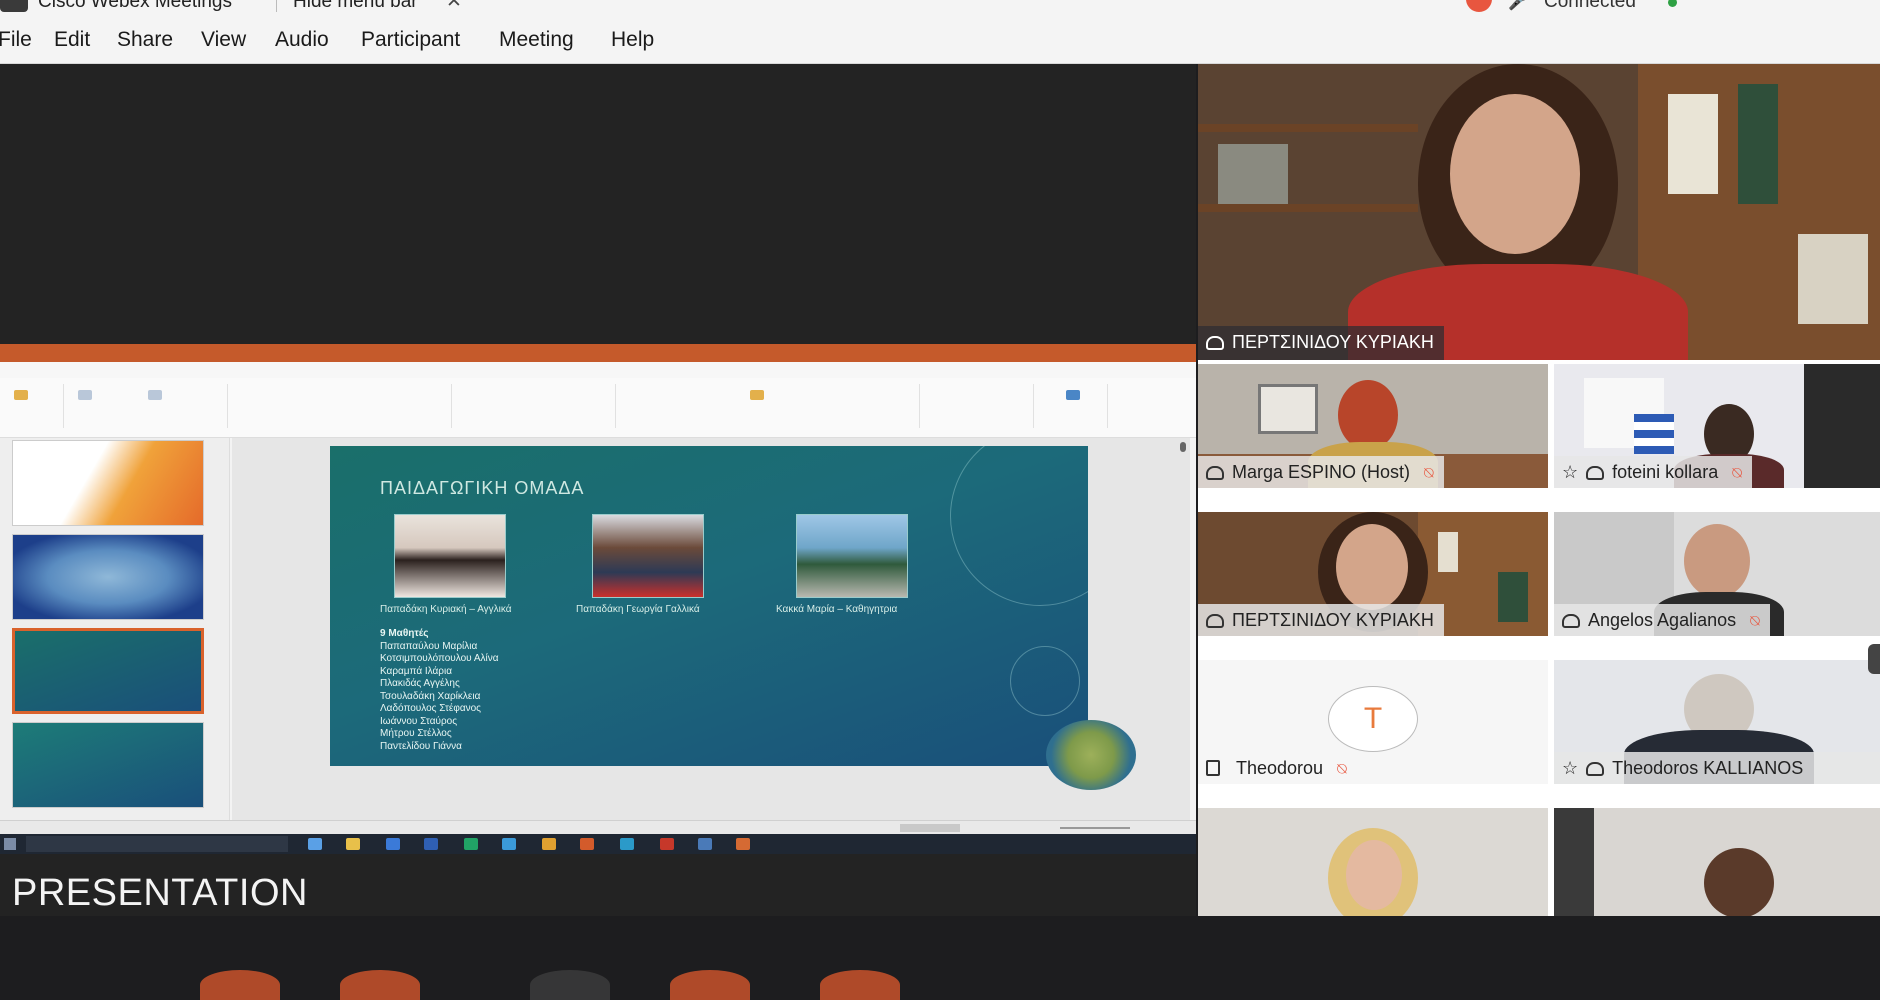  I want to click on windows-taskbar, so click(598, 844).